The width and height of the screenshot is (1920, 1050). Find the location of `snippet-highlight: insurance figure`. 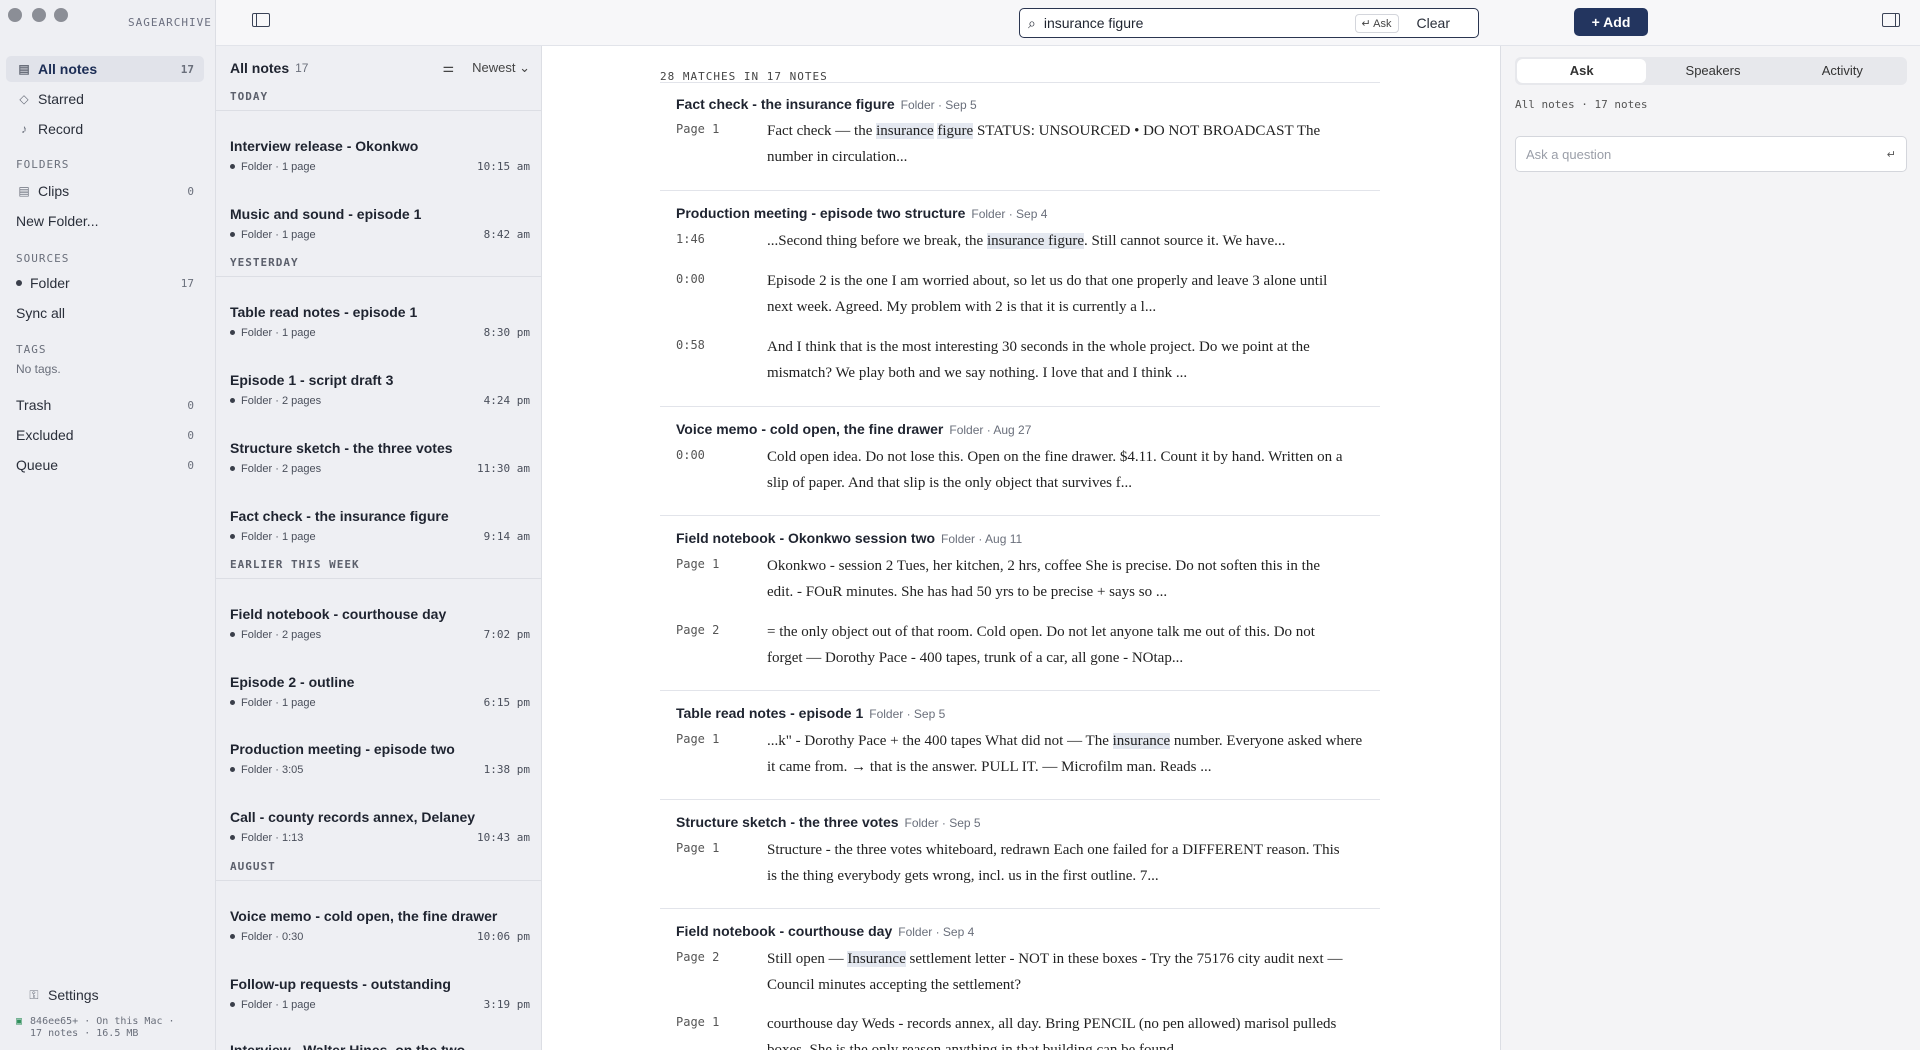

snippet-highlight: insurance figure is located at coordinates (1035, 241).